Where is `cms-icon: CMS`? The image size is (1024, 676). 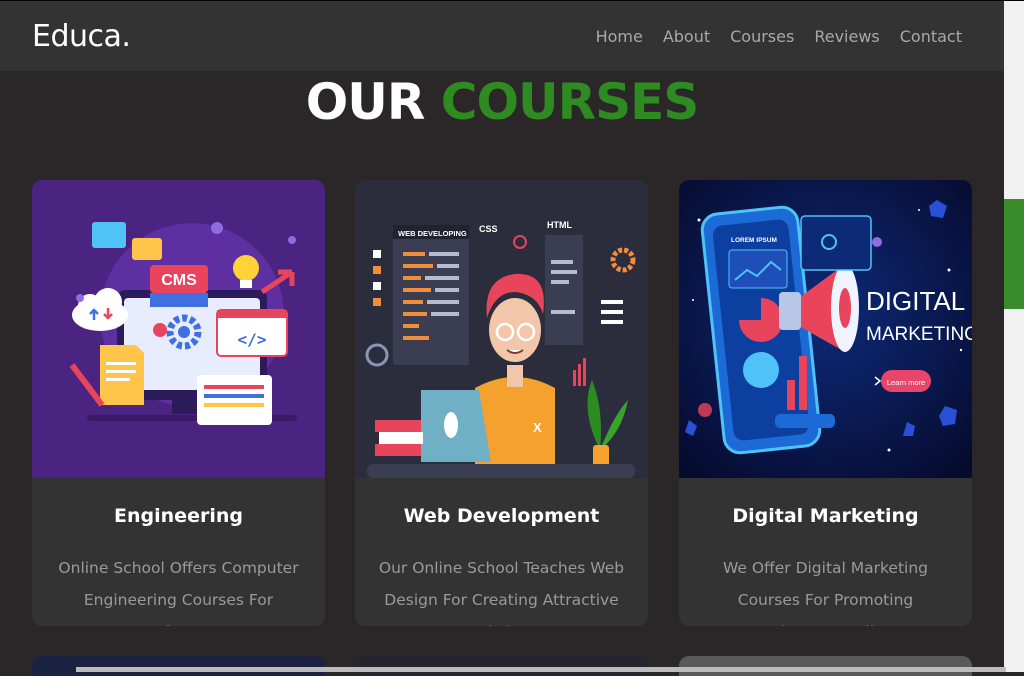
cms-icon: CMS is located at coordinates (179, 286).